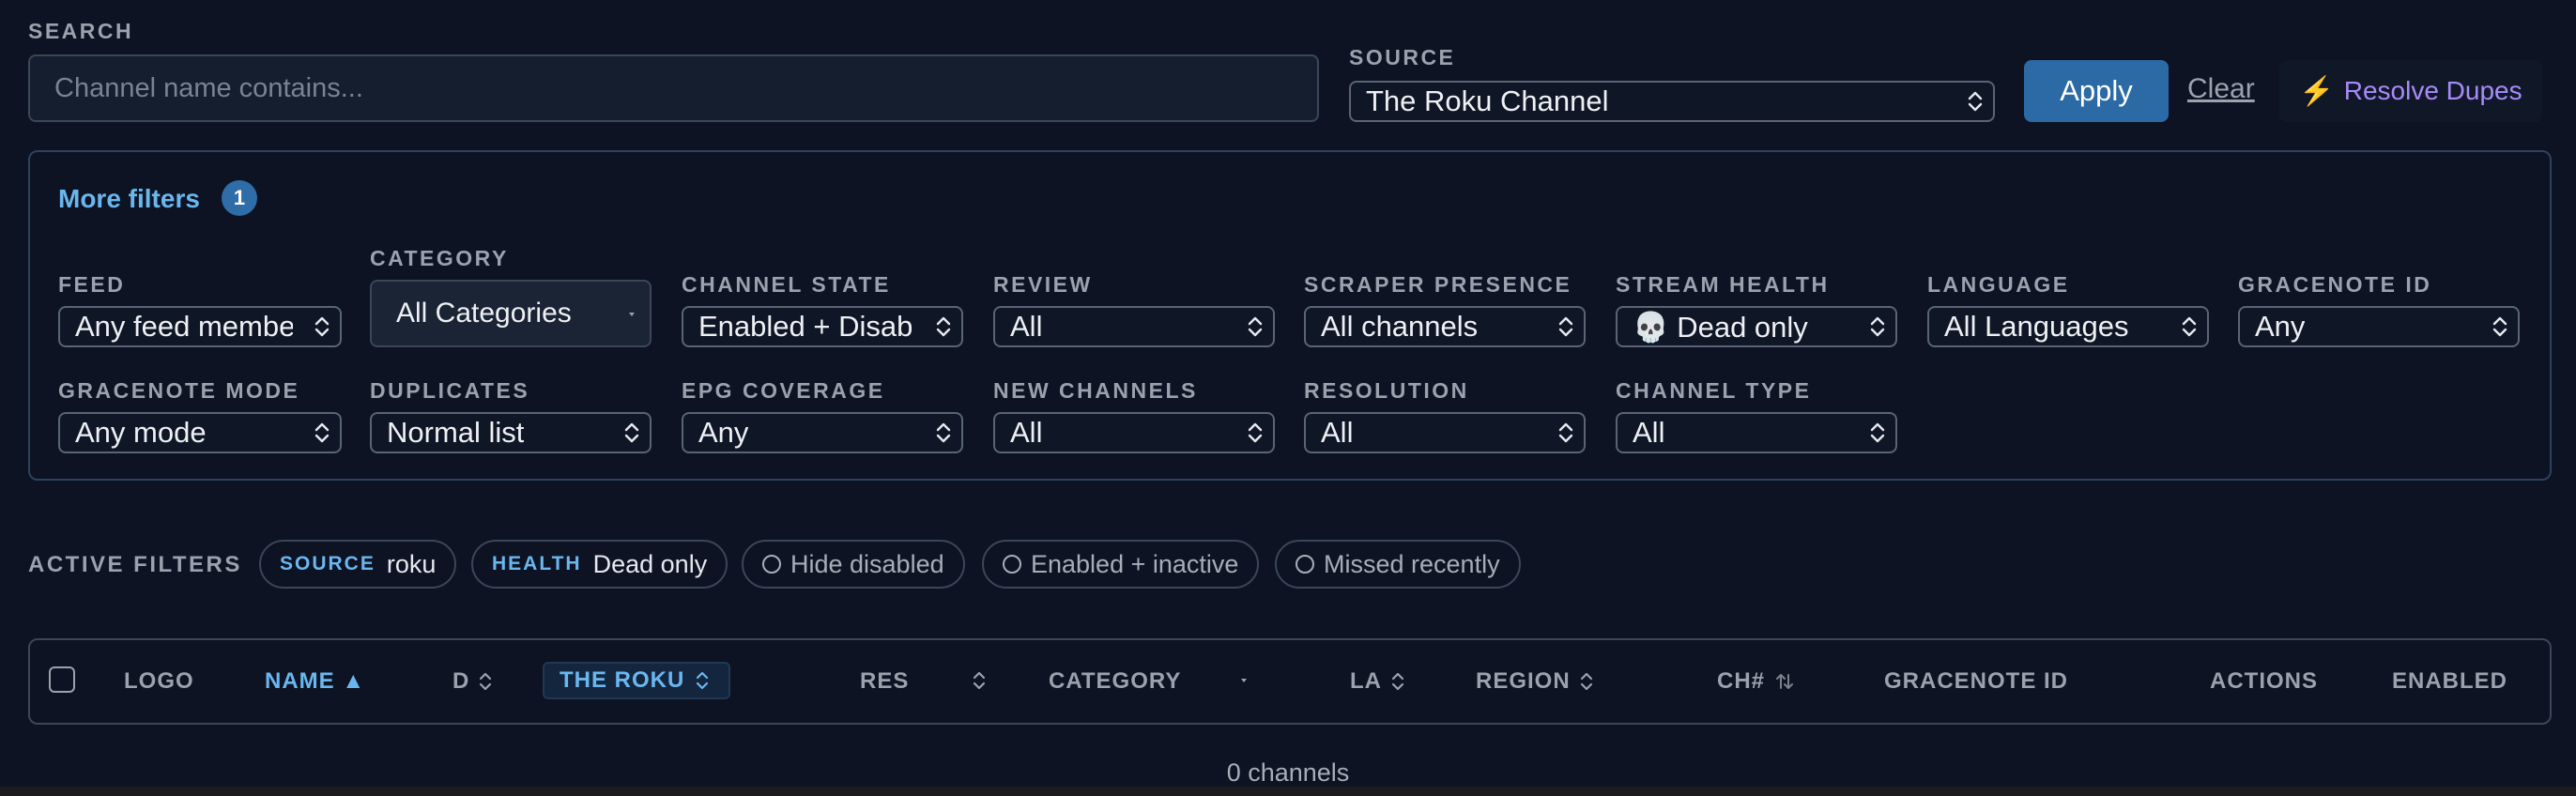 The width and height of the screenshot is (2576, 796). Describe the element at coordinates (1134, 326) in the screenshot. I see `review-select: All` at that location.